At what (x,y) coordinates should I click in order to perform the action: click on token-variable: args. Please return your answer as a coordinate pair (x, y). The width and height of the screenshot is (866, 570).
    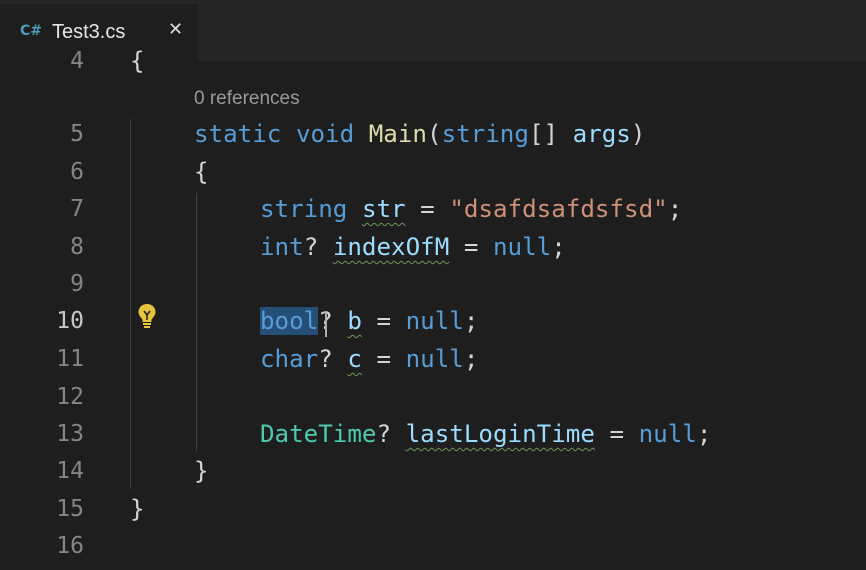
    Looking at the image, I should click on (601, 134).